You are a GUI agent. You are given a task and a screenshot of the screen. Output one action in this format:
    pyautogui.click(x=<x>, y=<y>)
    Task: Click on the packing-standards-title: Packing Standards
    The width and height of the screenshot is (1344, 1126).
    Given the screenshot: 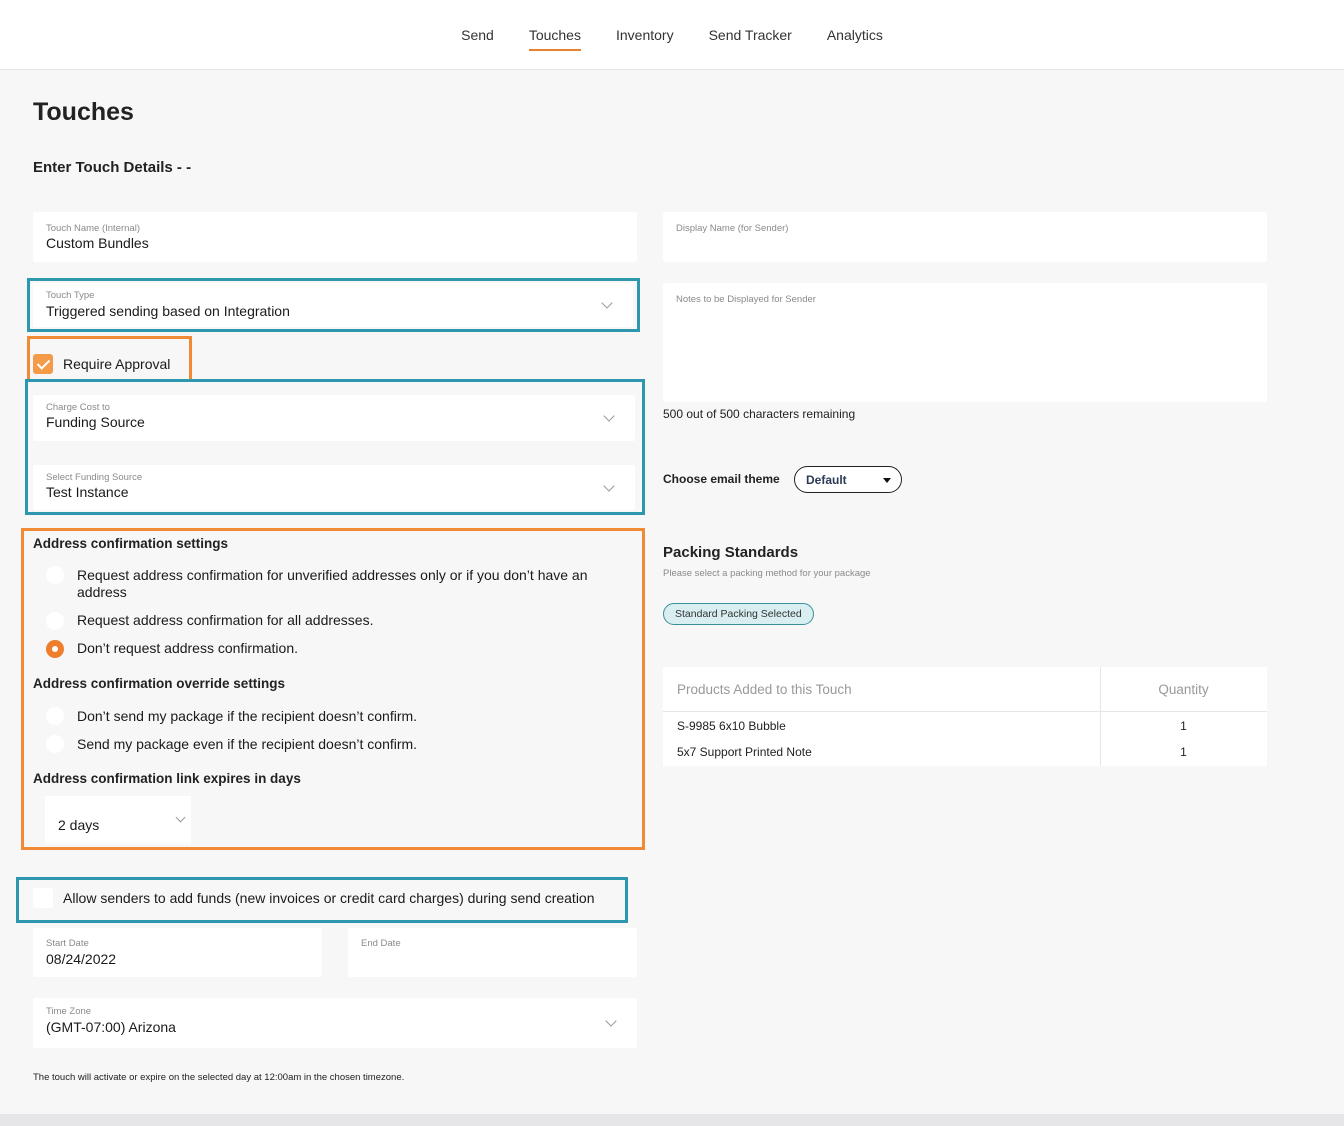 What is the action you would take?
    pyautogui.click(x=731, y=552)
    